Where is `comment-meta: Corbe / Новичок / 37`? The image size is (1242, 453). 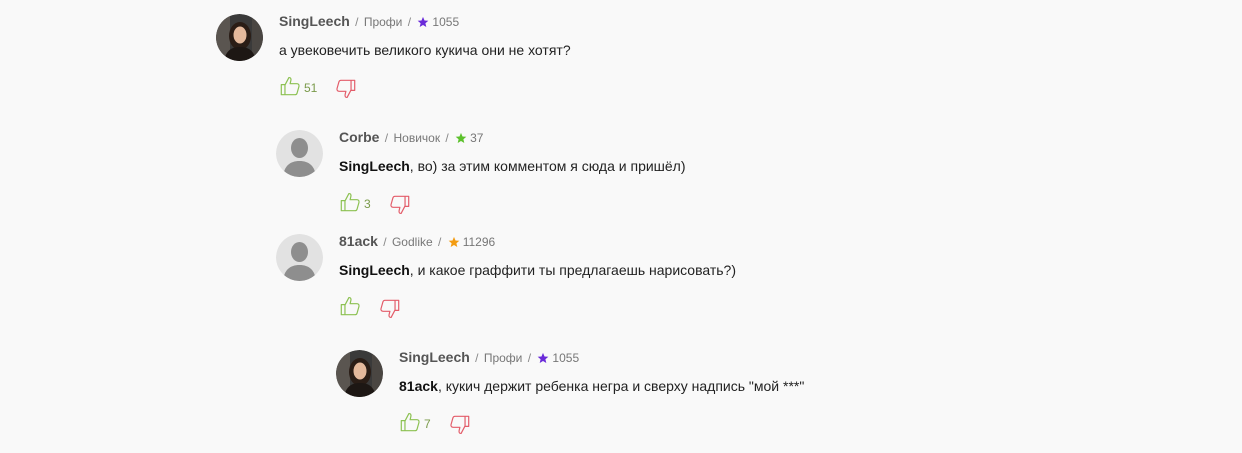
comment-meta: Corbe / Новичок / 37 is located at coordinates (411, 137).